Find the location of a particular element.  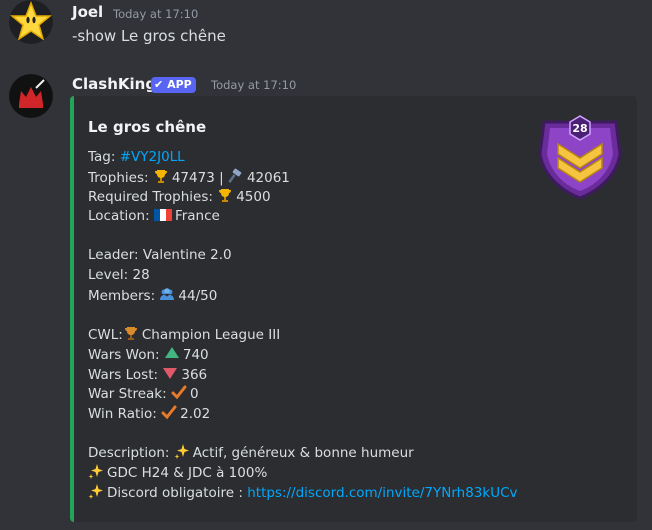

badge-level: 28 is located at coordinates (579, 128).